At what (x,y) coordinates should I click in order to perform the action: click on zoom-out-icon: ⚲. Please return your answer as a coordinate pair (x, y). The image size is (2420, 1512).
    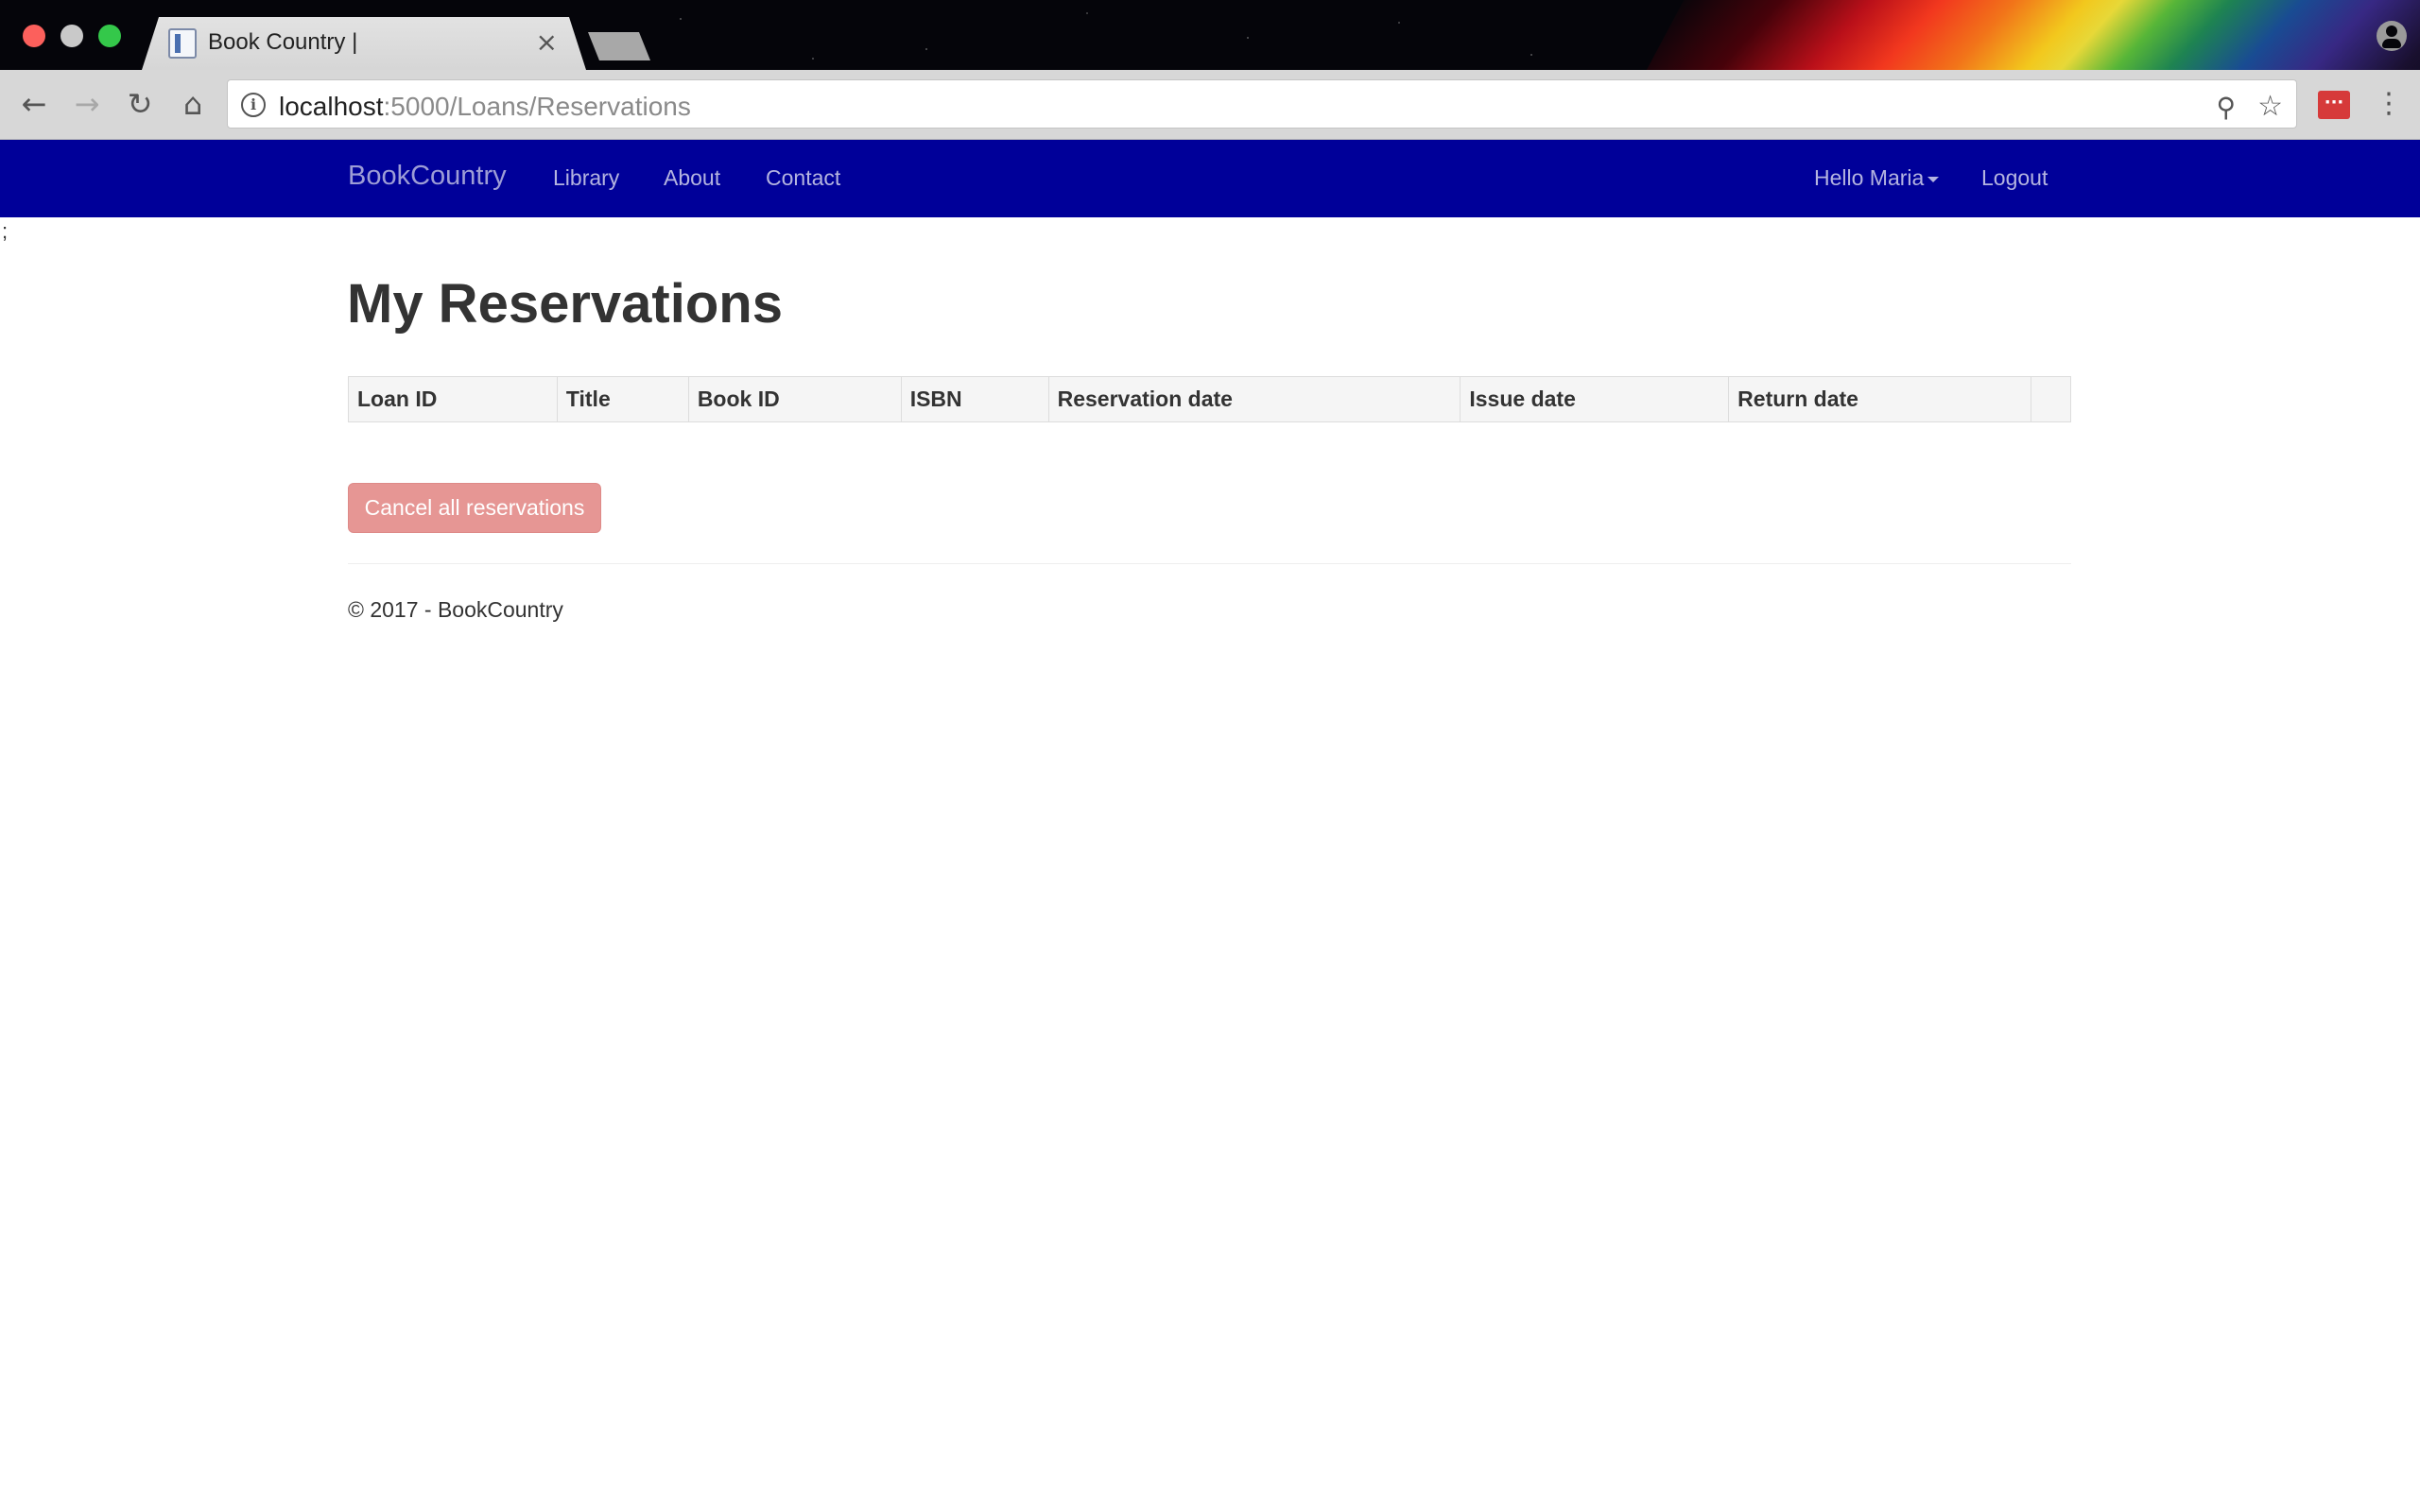
    Looking at the image, I should click on (2226, 107).